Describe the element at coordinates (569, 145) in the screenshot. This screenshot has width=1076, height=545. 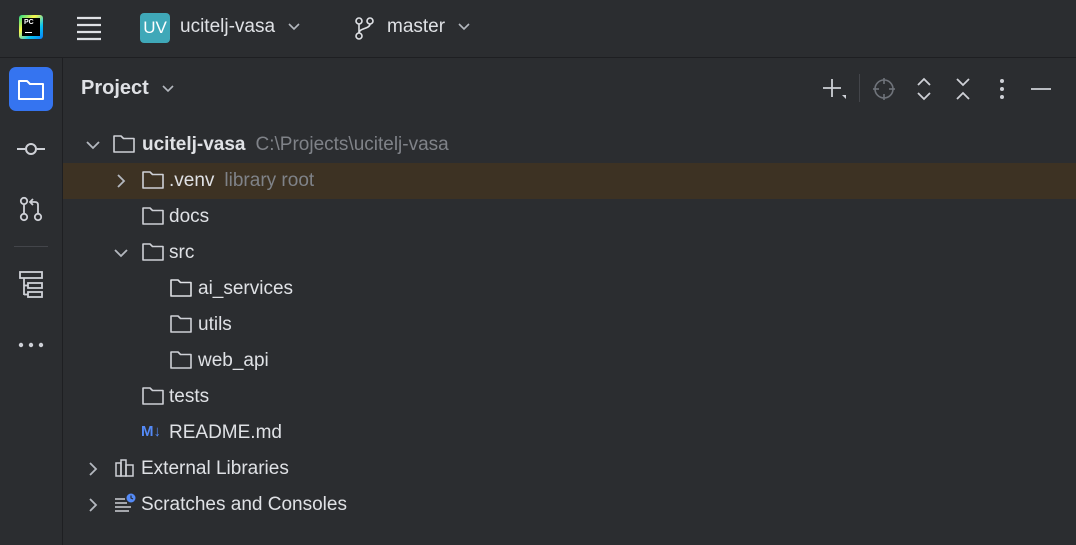
I see `tree-row-root: ucitelj-vasa C:\Projects\ucitelj-vasa` at that location.